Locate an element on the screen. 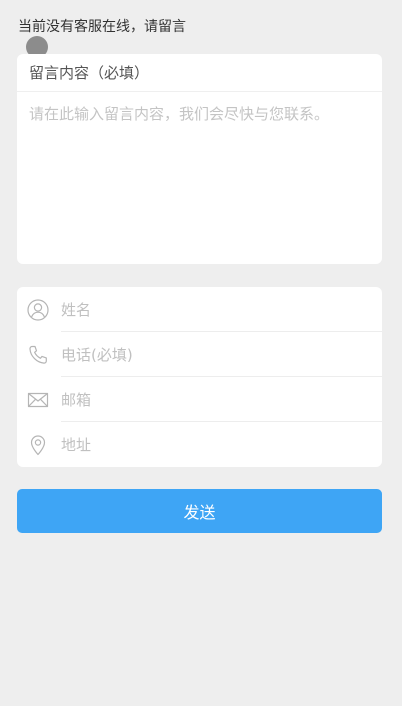 This screenshot has width=402, height=706. phone-input is located at coordinates (221, 354).